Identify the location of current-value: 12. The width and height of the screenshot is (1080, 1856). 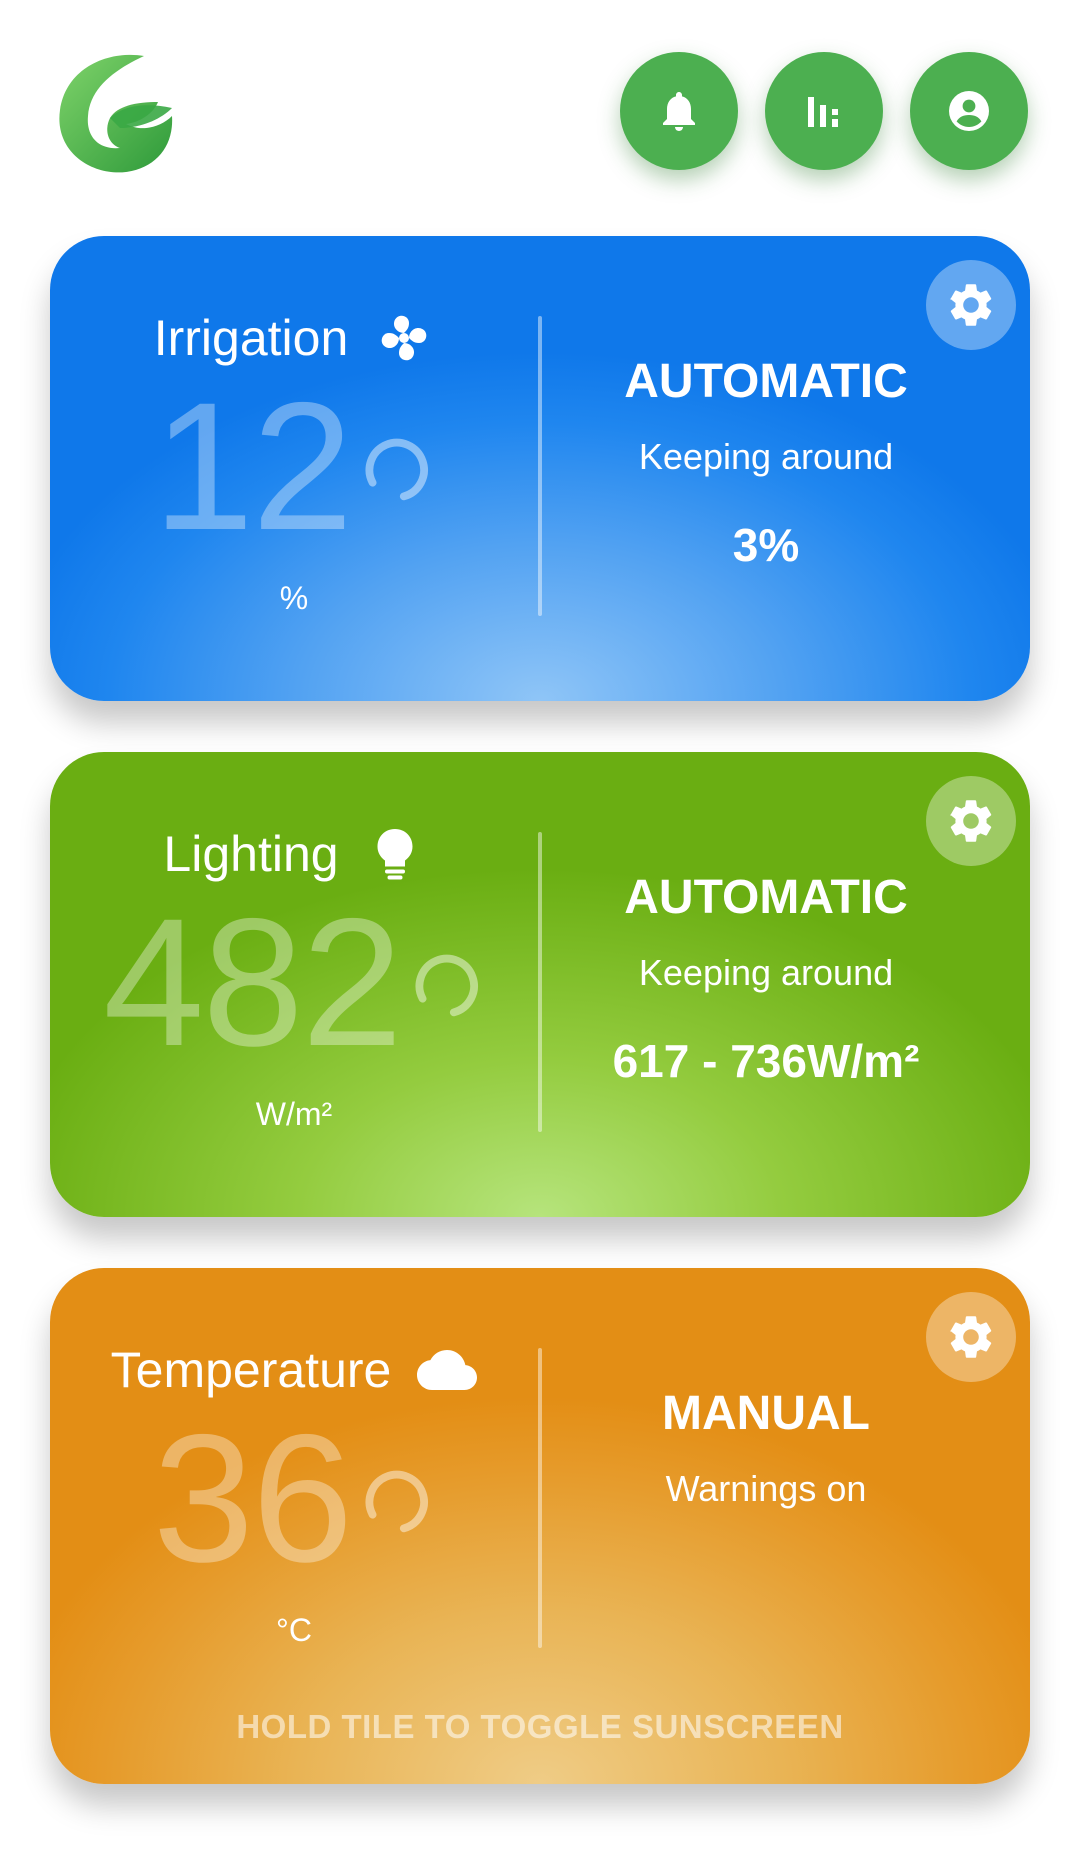
(252, 466).